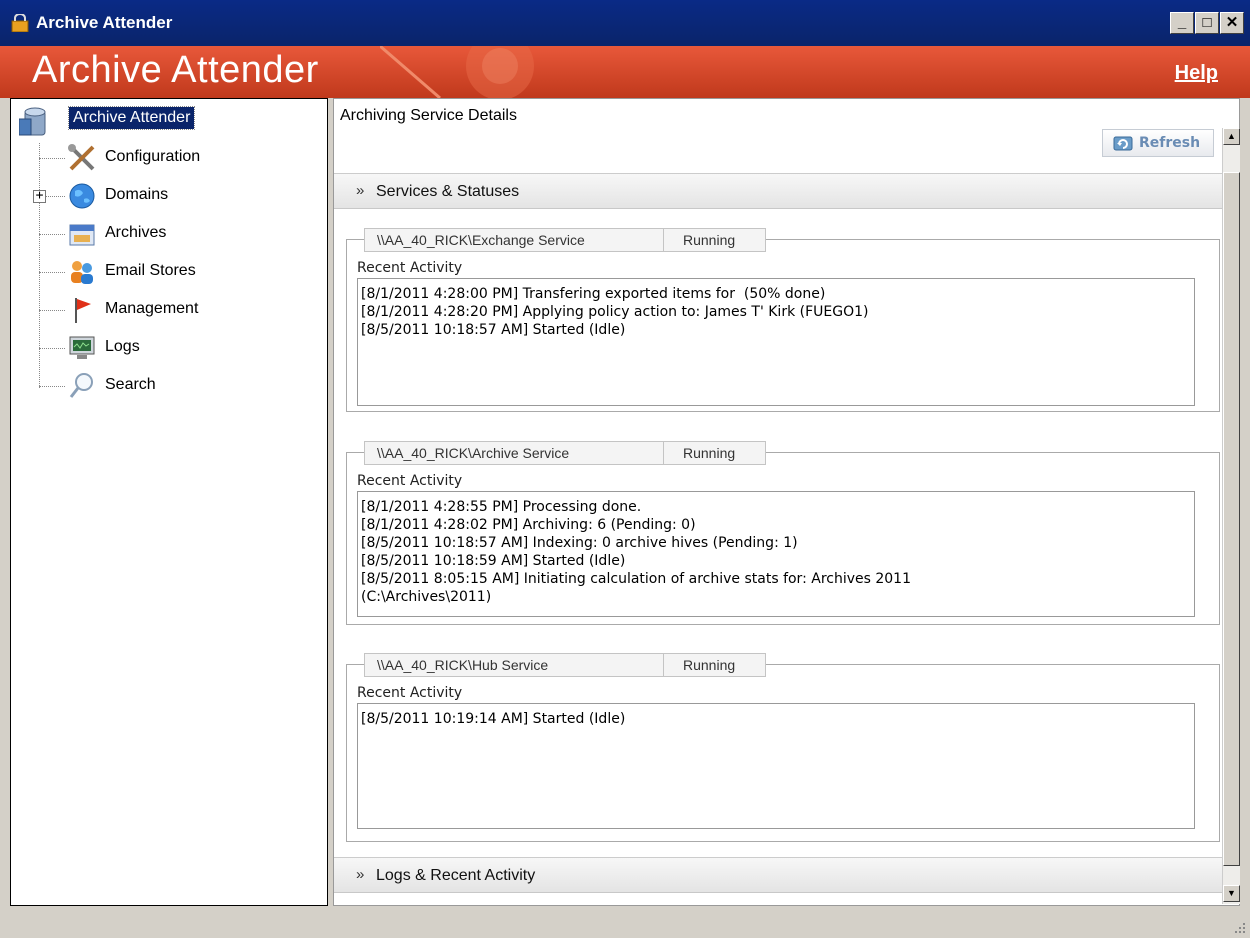 This screenshot has height=938, width=1250. What do you see at coordinates (81, 157) in the screenshot?
I see `tools-icon` at bounding box center [81, 157].